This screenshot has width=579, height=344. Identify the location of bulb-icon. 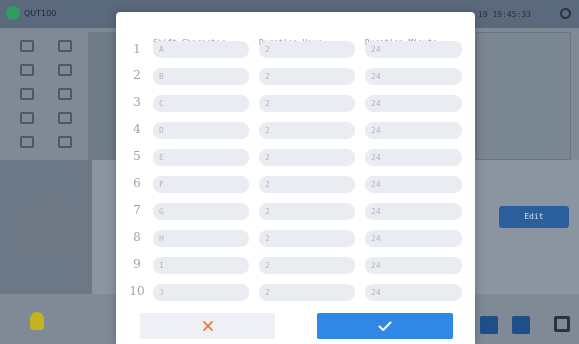
(37, 321).